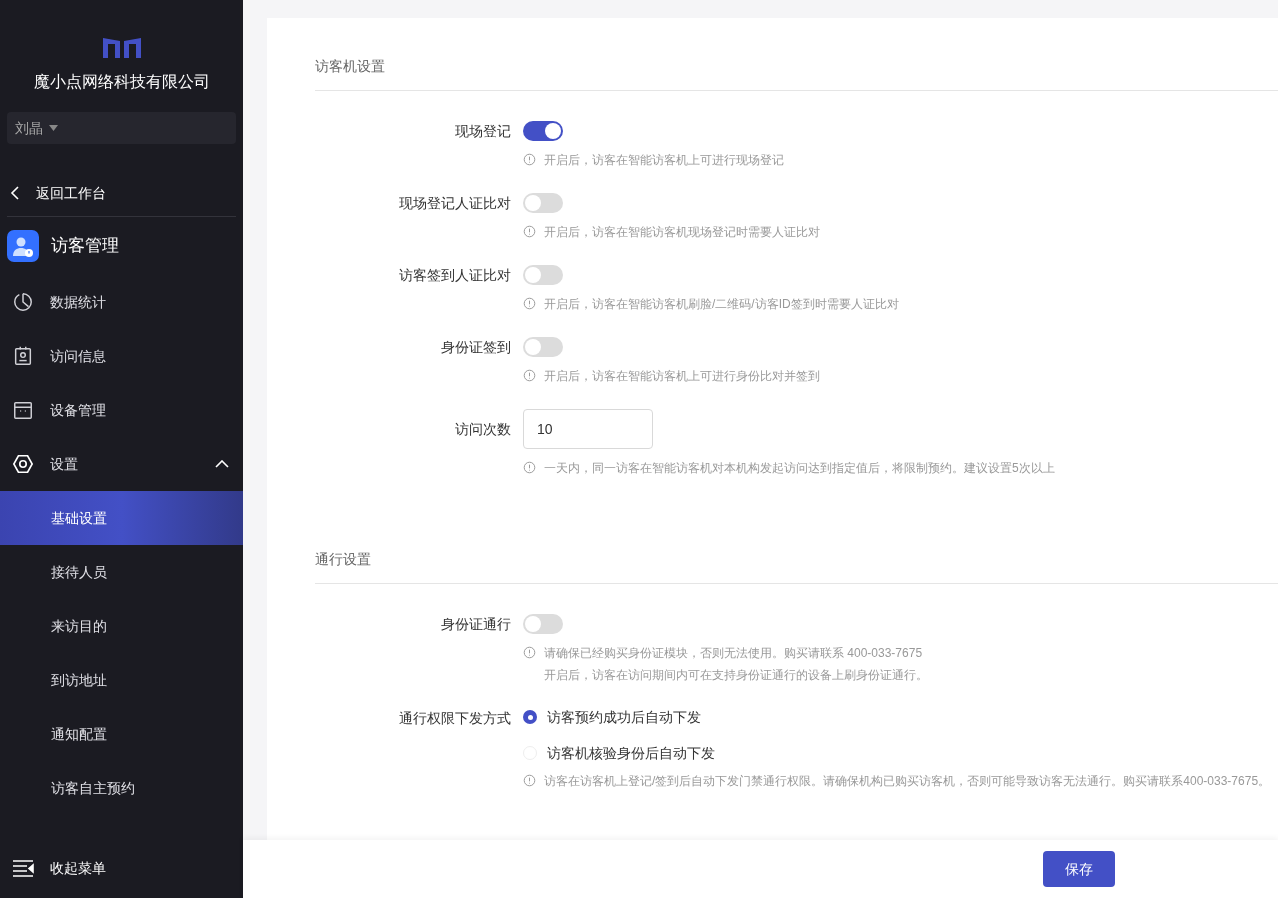  I want to click on hint-text: 请确保已经购买身份证模块，否则无法使用。购买请联系 400-033-7675, so click(734, 653).